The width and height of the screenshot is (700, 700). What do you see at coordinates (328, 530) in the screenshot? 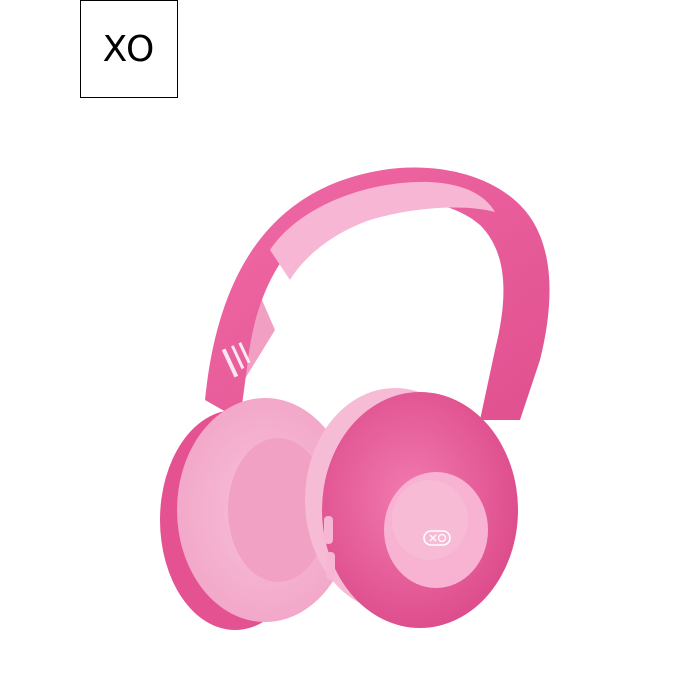
I see `cup-button-upper` at bounding box center [328, 530].